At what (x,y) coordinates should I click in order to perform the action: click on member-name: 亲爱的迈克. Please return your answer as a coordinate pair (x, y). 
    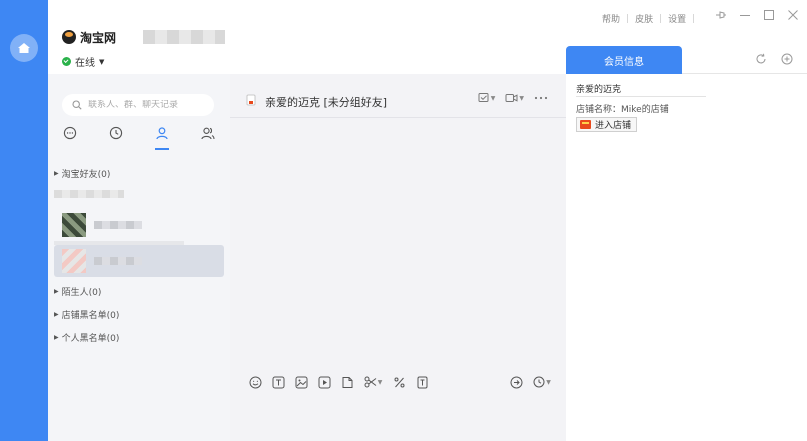
    Looking at the image, I should click on (599, 90).